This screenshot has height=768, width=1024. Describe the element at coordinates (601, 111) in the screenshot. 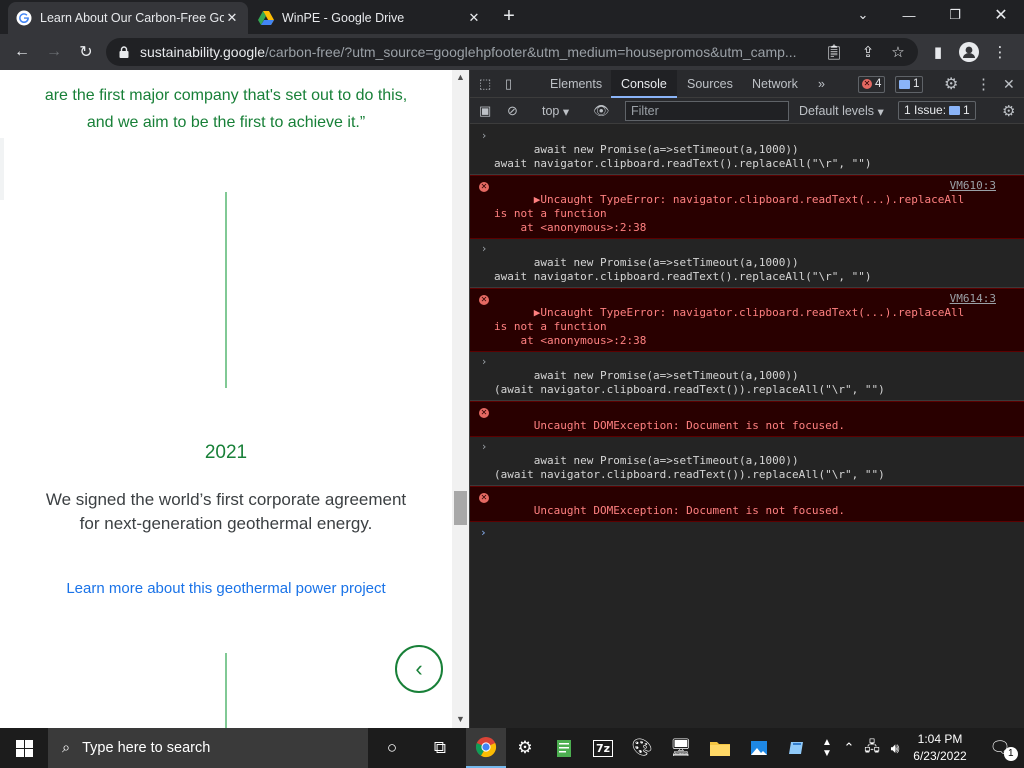

I see `eye-icon: 👁︎` at that location.